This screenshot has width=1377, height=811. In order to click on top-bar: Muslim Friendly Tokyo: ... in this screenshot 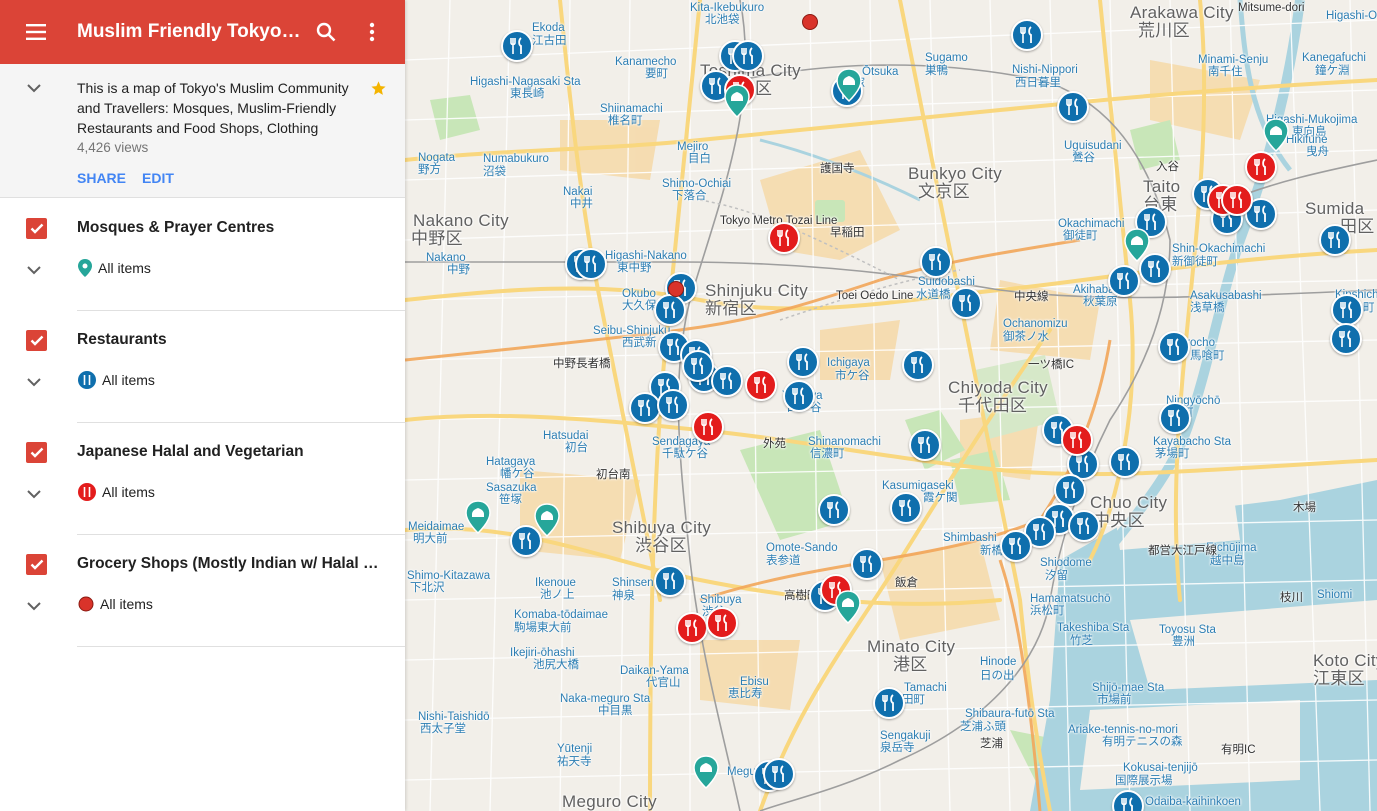, I will do `click(202, 32)`.